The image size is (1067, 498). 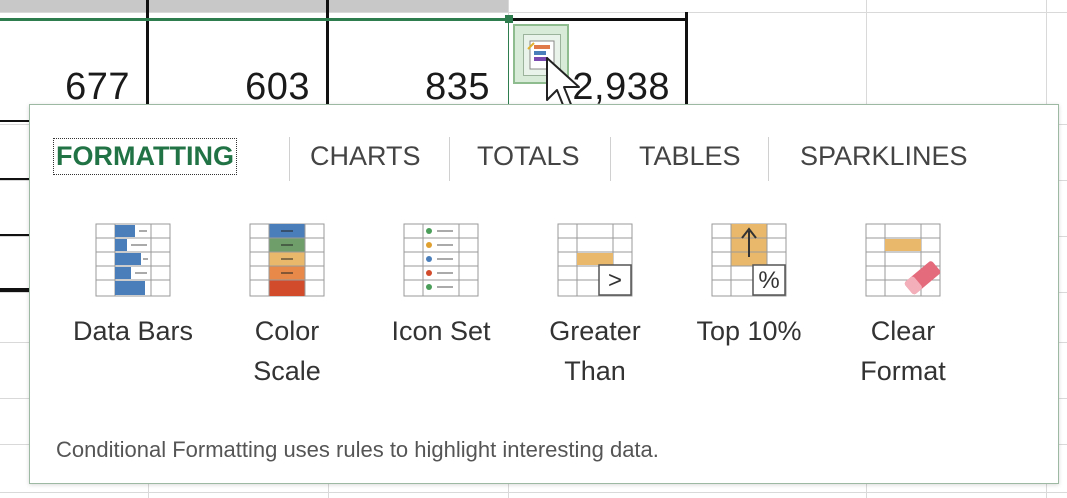 What do you see at coordinates (365, 156) in the screenshot?
I see `tab-charts: CHARTS` at bounding box center [365, 156].